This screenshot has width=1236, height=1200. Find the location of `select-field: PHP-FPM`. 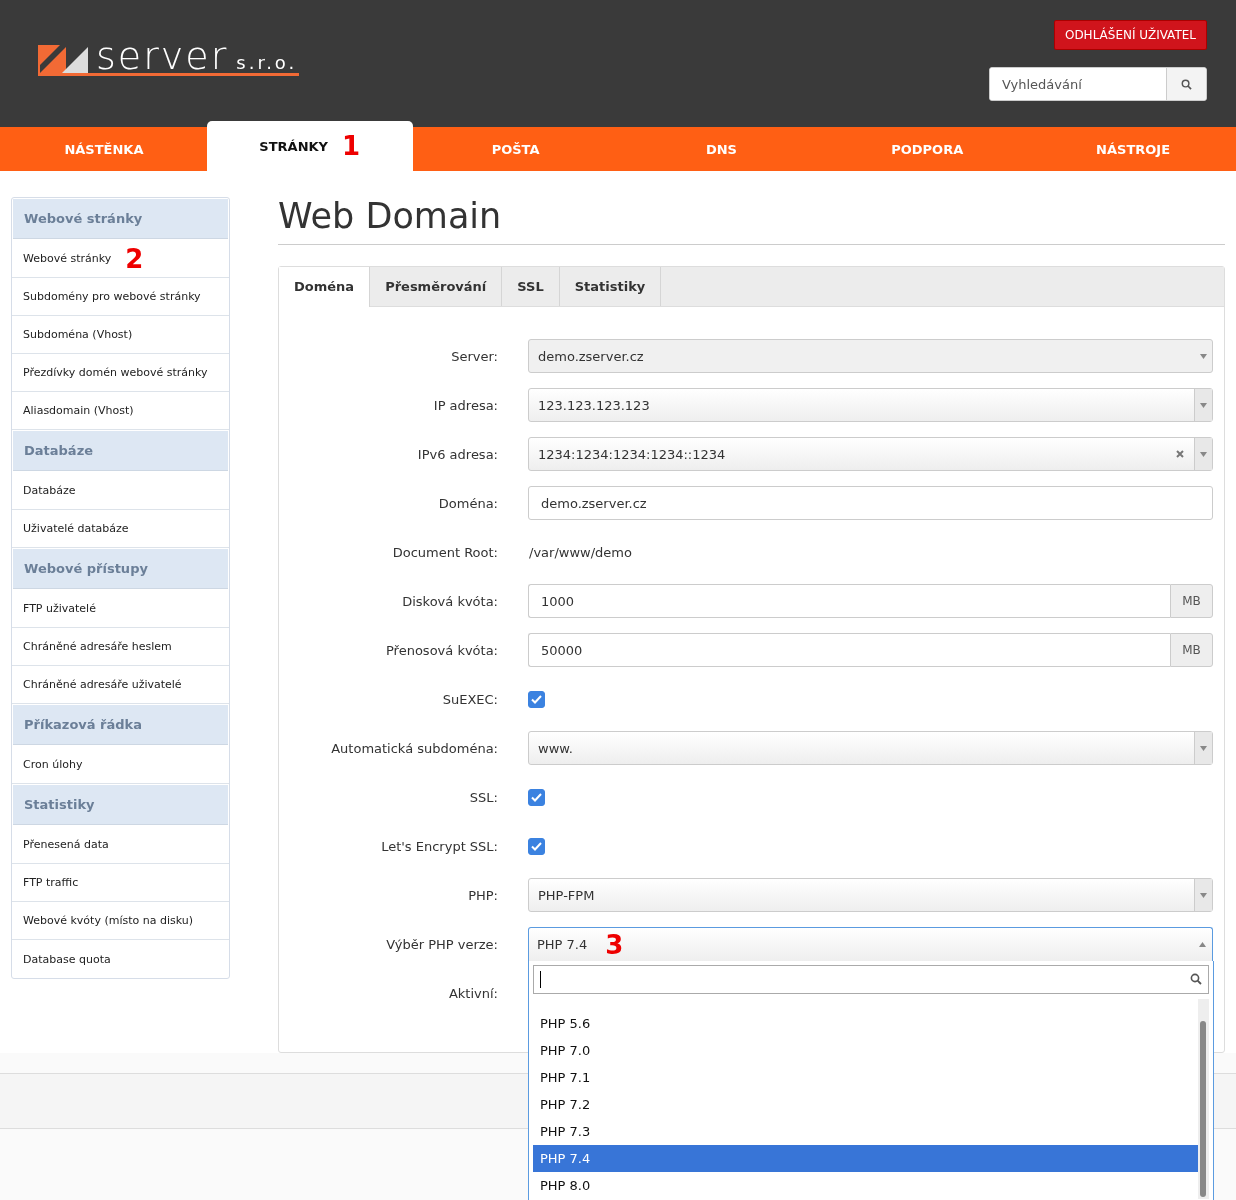

select-field: PHP-FPM is located at coordinates (870, 895).